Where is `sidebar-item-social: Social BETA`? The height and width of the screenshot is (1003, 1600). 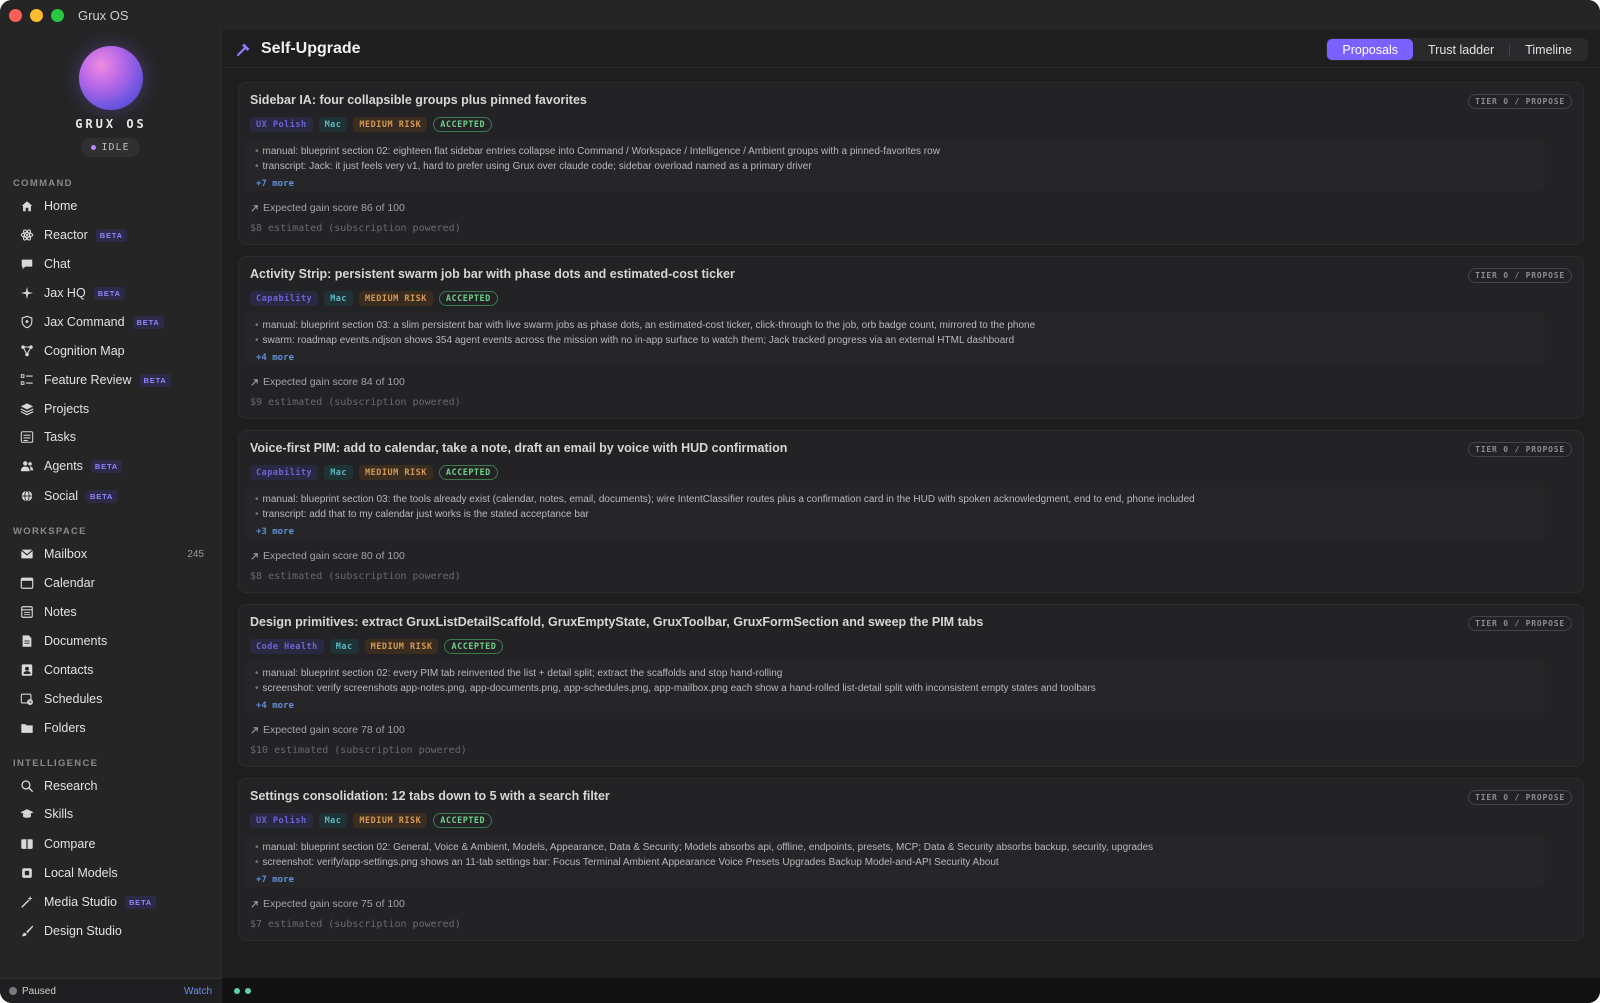
sidebar-item-social: Social BETA is located at coordinates (114, 496).